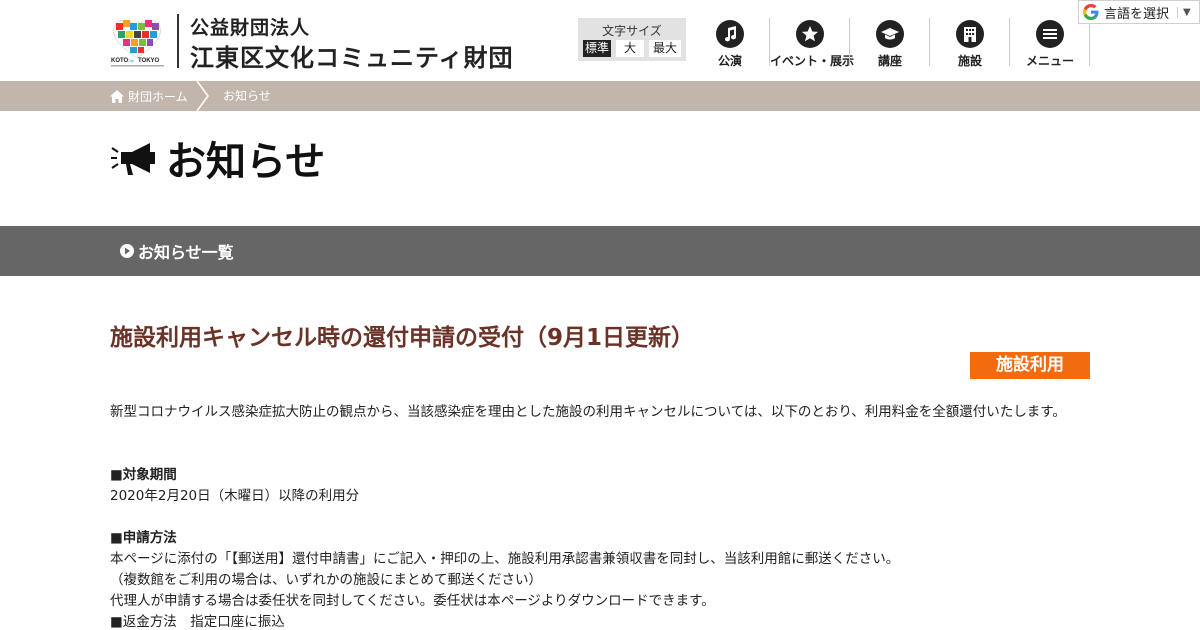 This screenshot has width=1200, height=630. What do you see at coordinates (186, 252) in the screenshot?
I see `news-list-label: お知らせ一覧` at bounding box center [186, 252].